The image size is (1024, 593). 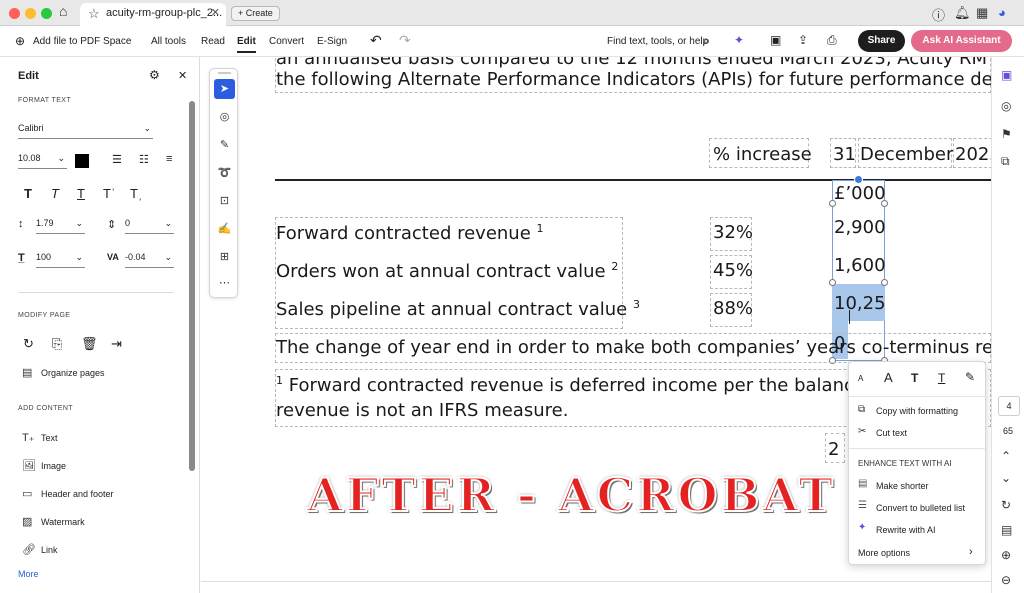 I want to click on text-select-icon: ⊡, so click(x=224, y=201).